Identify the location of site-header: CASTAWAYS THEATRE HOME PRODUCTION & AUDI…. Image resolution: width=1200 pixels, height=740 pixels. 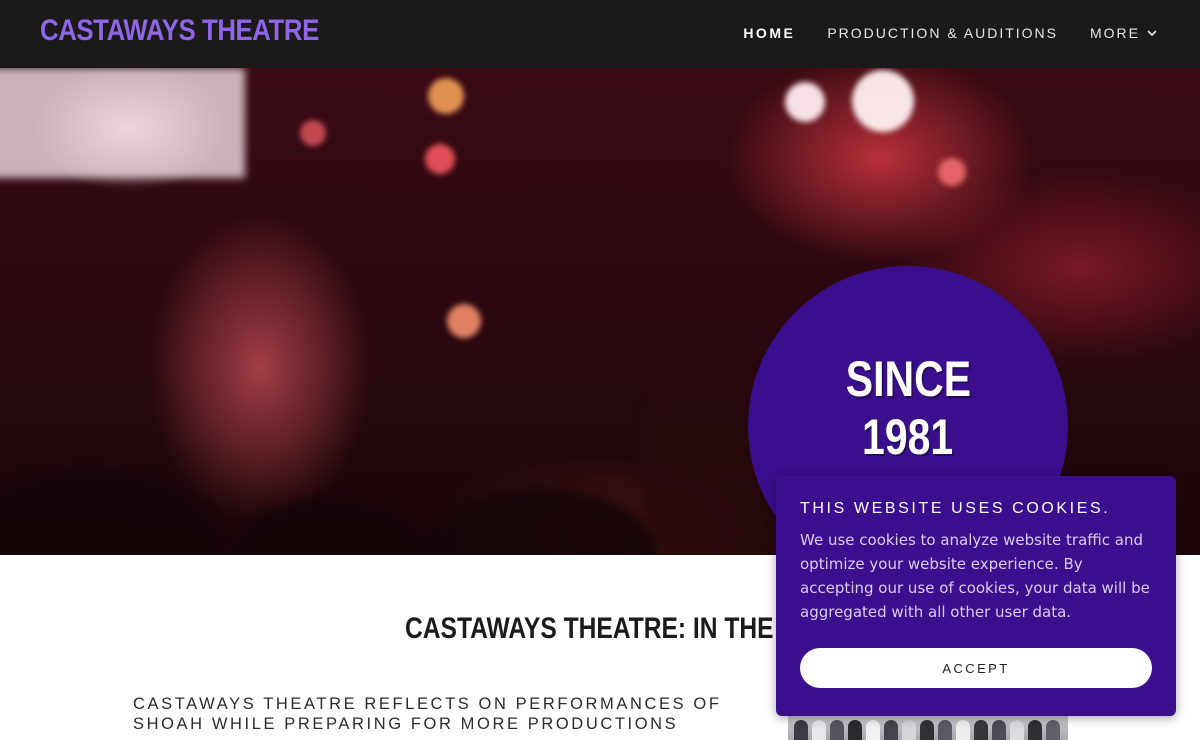
(600, 34).